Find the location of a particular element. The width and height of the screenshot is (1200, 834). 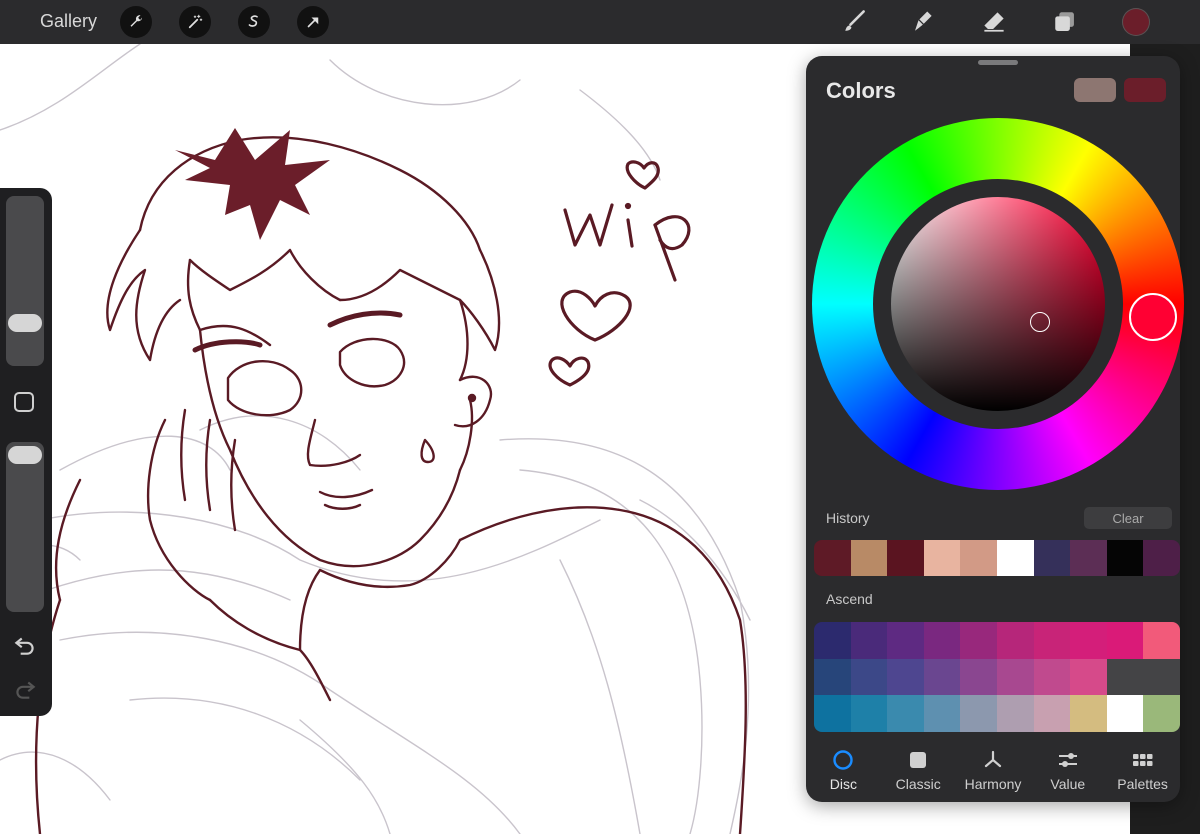

palette-name: Ascend is located at coordinates (849, 599).